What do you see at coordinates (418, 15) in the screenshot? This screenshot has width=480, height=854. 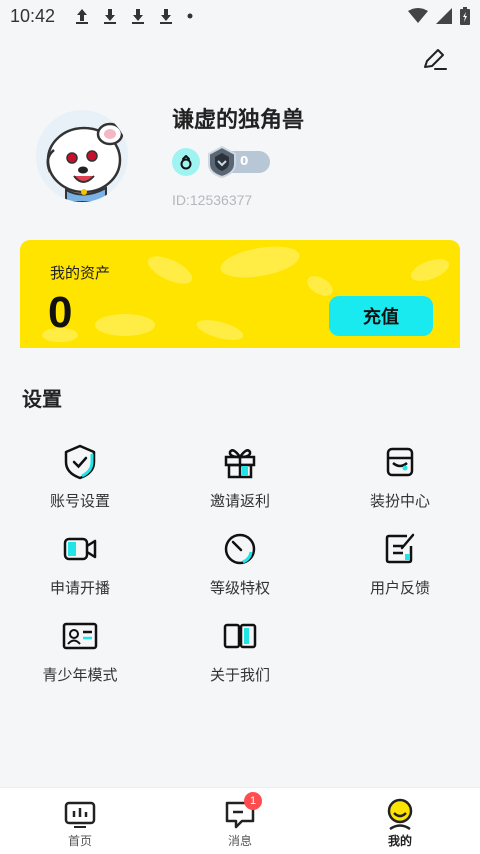 I see `wifi-icon` at bounding box center [418, 15].